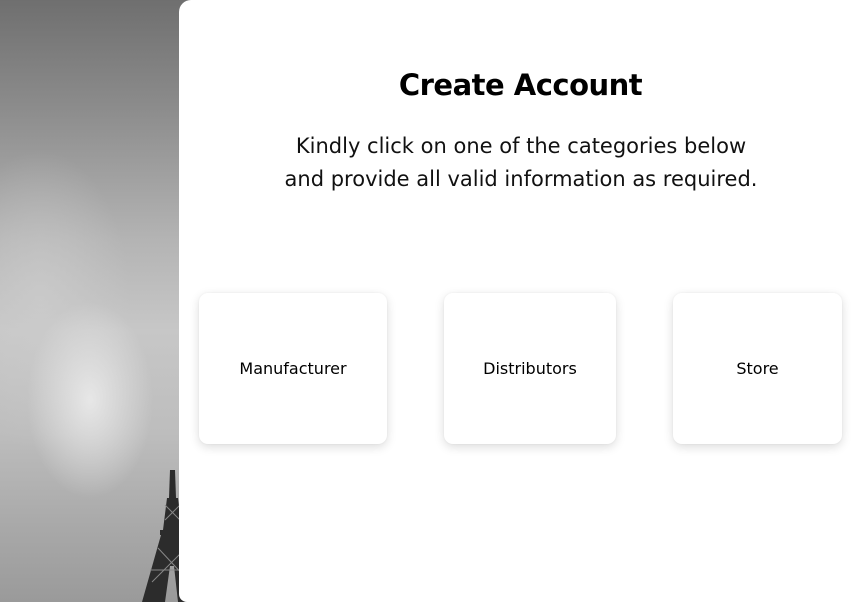 Image resolution: width=862 pixels, height=602 pixels. I want to click on page-title: Create Account, so click(520, 85).